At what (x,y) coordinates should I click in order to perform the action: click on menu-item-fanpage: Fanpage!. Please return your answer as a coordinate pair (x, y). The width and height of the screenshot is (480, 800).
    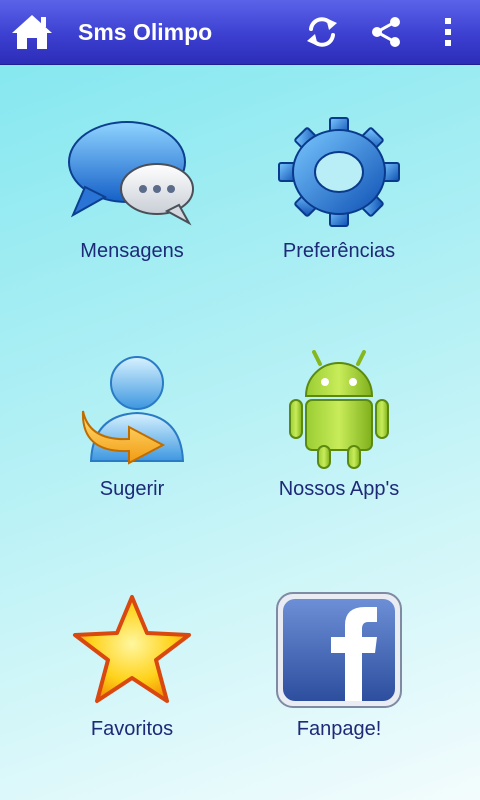
    Looking at the image, I should click on (339, 695).